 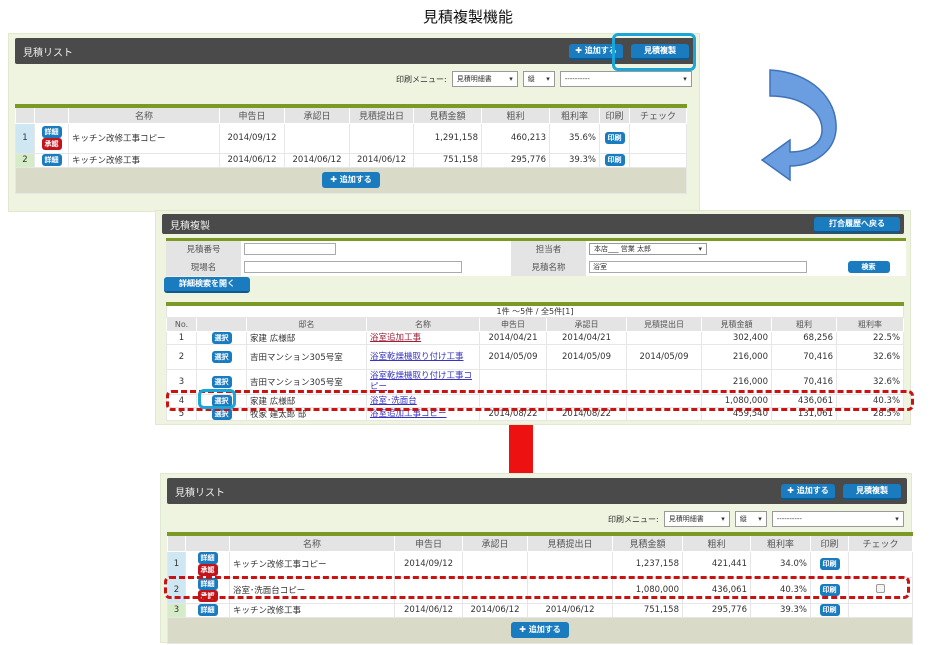 I want to click on amount: 216,000, so click(x=736, y=357).